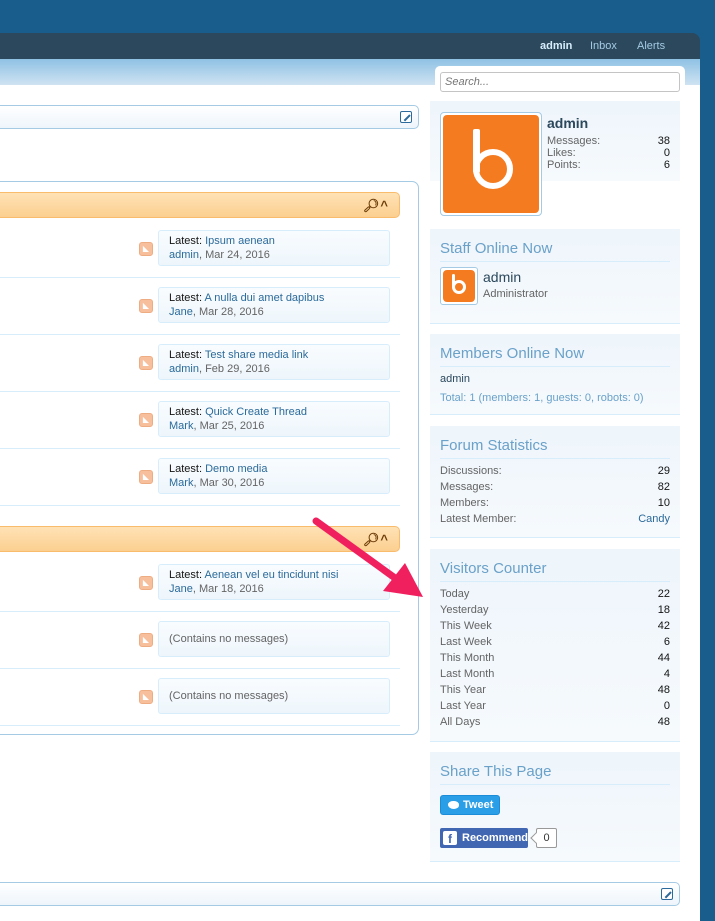 This screenshot has height=921, width=715. Describe the element at coordinates (663, 487) in the screenshot. I see `stat-value: 82` at that location.